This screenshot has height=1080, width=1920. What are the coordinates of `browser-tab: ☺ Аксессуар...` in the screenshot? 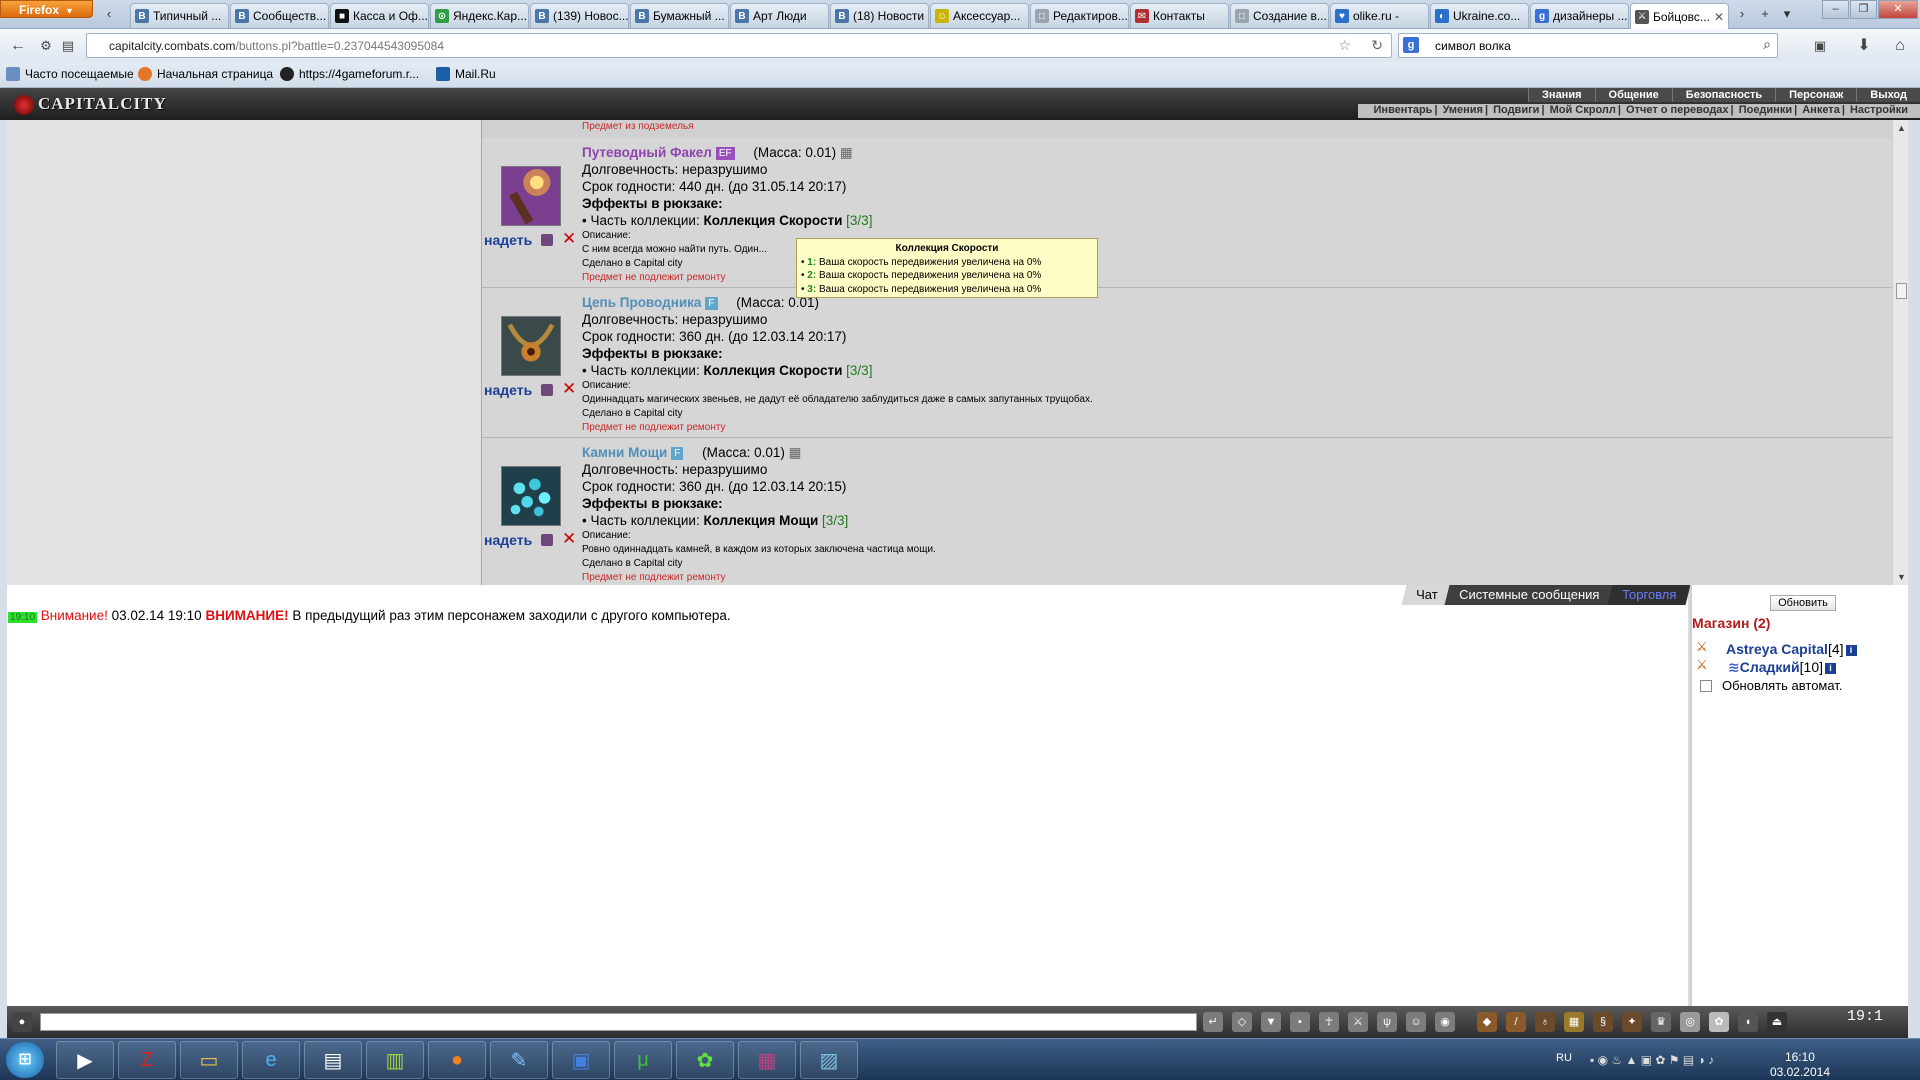 It's located at (979, 15).